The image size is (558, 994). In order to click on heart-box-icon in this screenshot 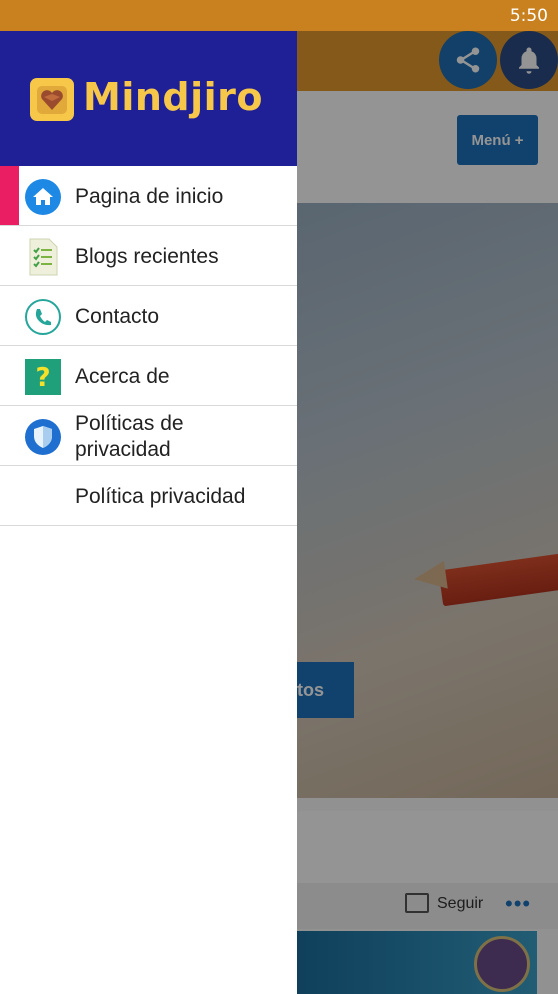, I will do `click(52, 99)`.